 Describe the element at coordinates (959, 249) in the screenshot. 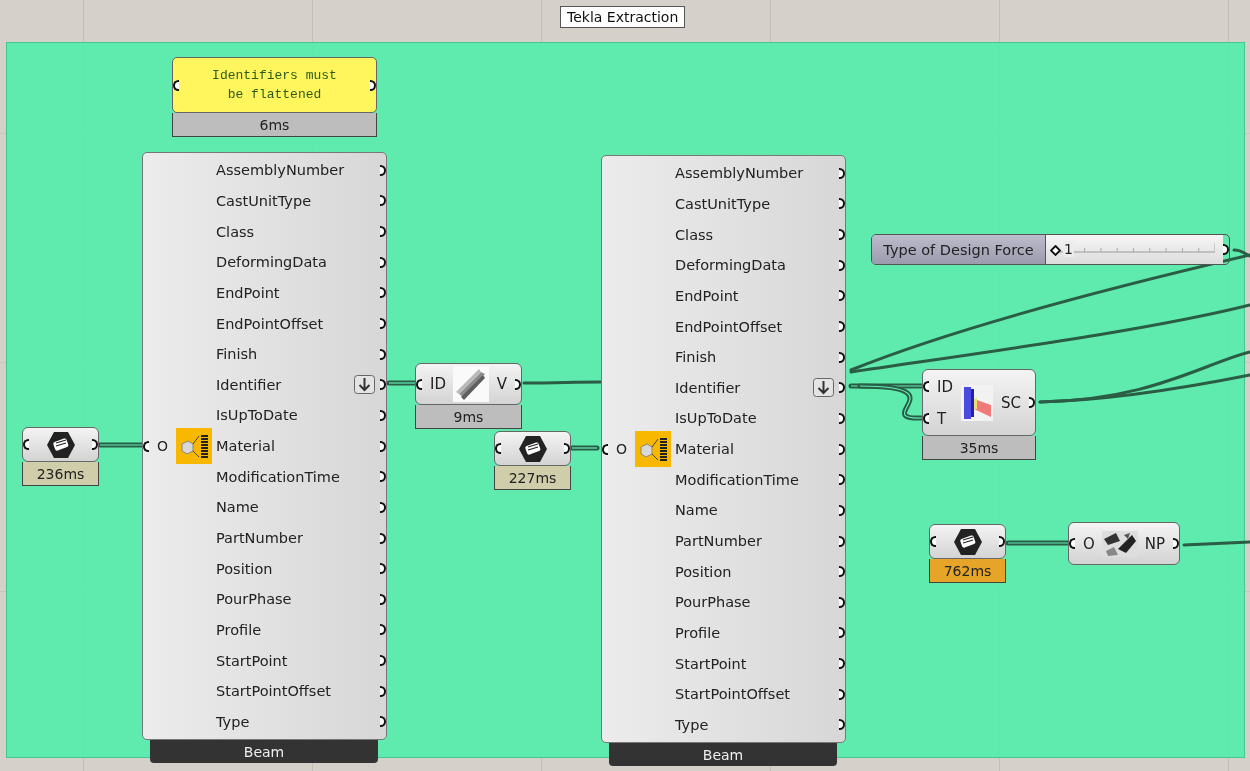

I see `slider-label: Type of Design Force` at that location.